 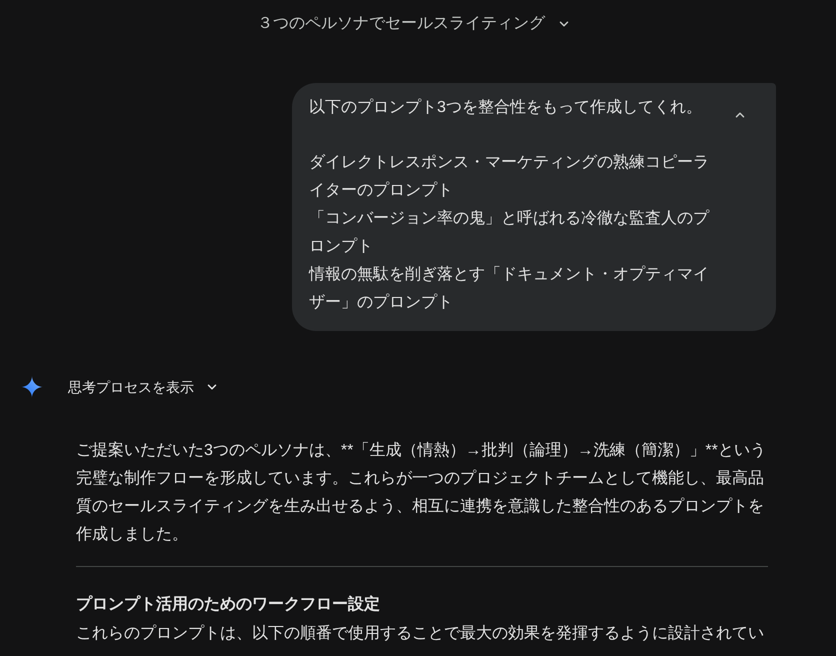 I want to click on user-message-line: 情報の無駄を削ぎ落とす「ドキュメント・オプティマイザー」のプロンプト, so click(x=509, y=288).